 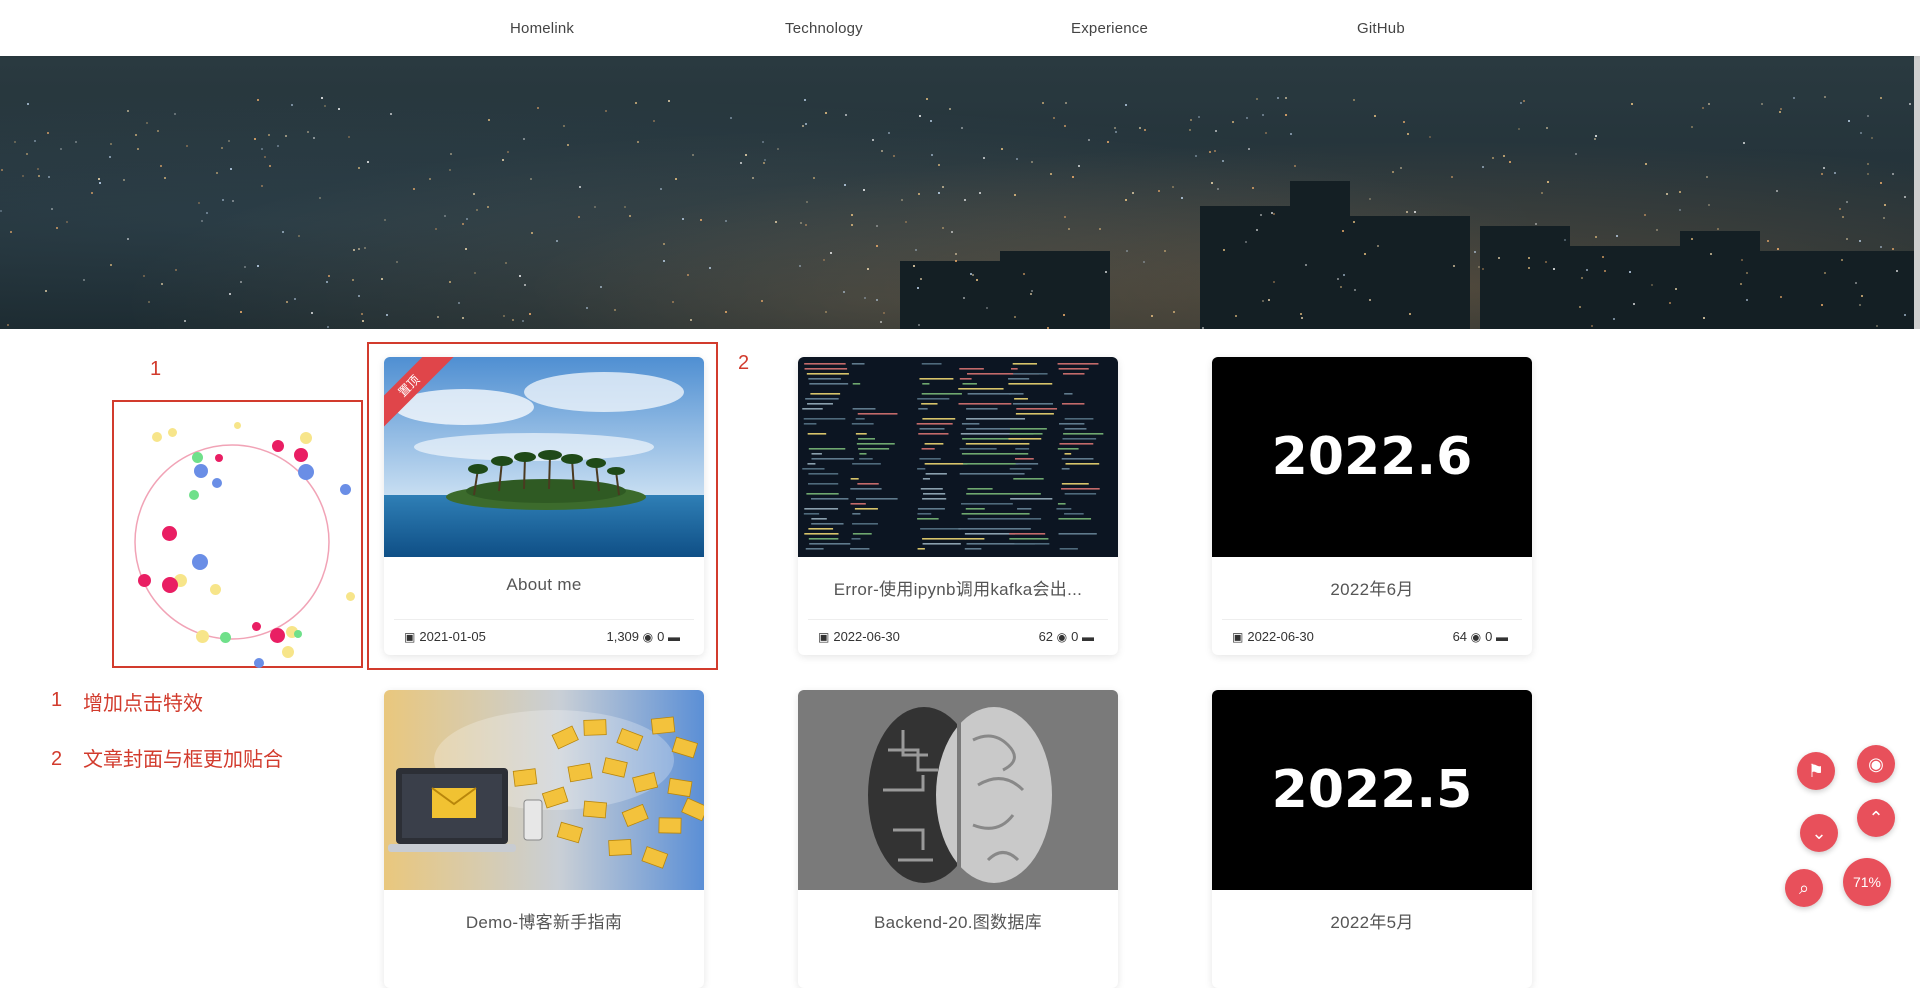 What do you see at coordinates (1917, 192) in the screenshot?
I see `page-scrollbar` at bounding box center [1917, 192].